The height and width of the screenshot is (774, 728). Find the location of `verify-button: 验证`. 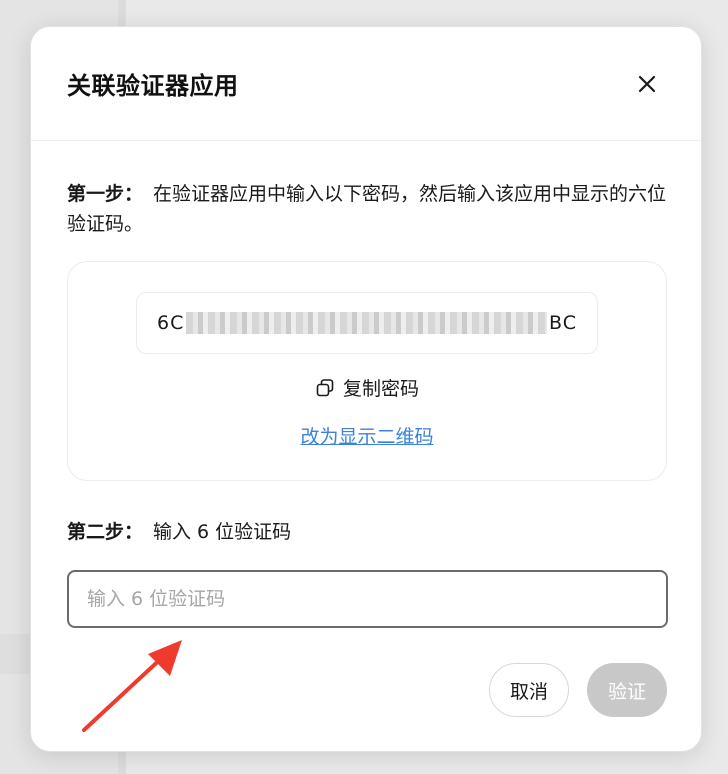

verify-button: 验证 is located at coordinates (627, 690).